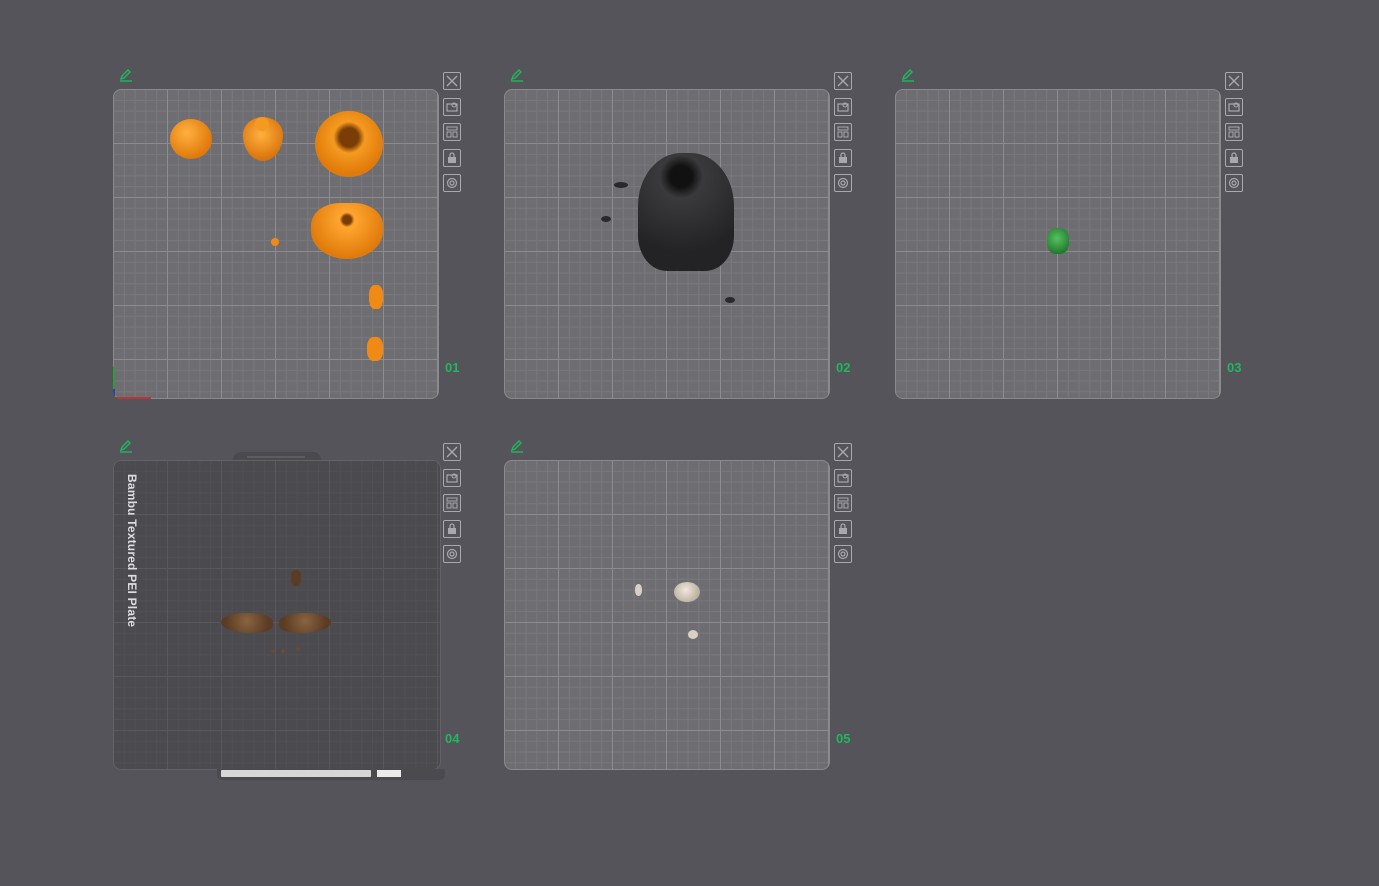 The height and width of the screenshot is (886, 1379). Describe the element at coordinates (114, 394) in the screenshot. I see `z-axis` at that location.